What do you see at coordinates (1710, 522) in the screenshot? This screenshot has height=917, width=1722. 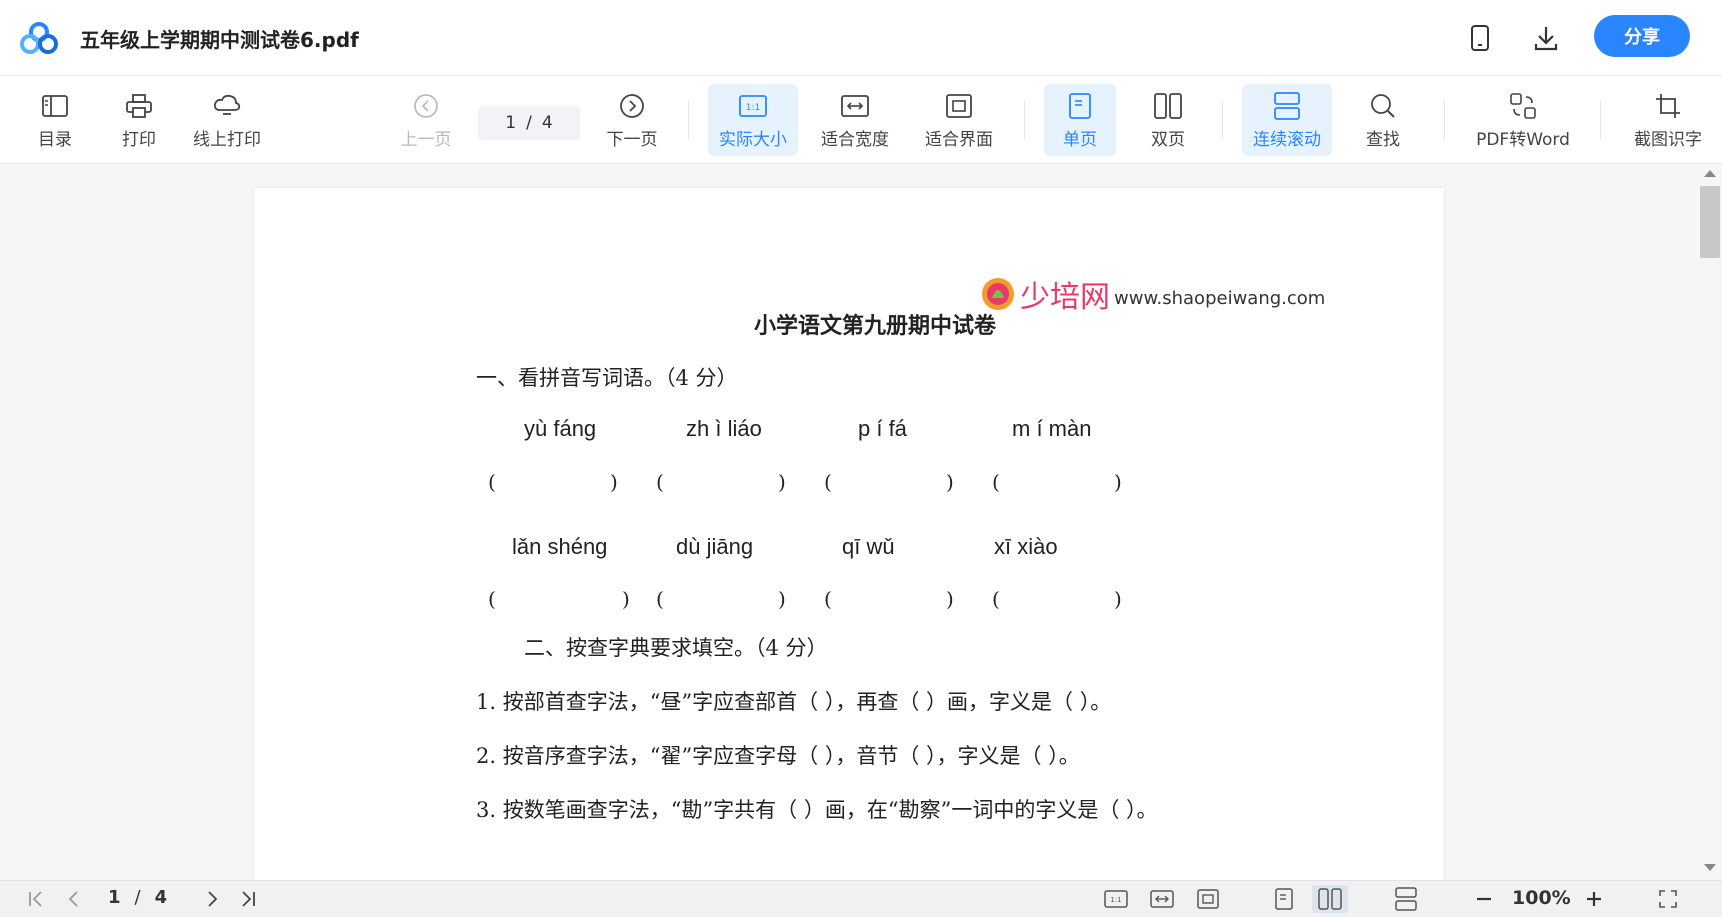 I see `vertical-scrollbar` at bounding box center [1710, 522].